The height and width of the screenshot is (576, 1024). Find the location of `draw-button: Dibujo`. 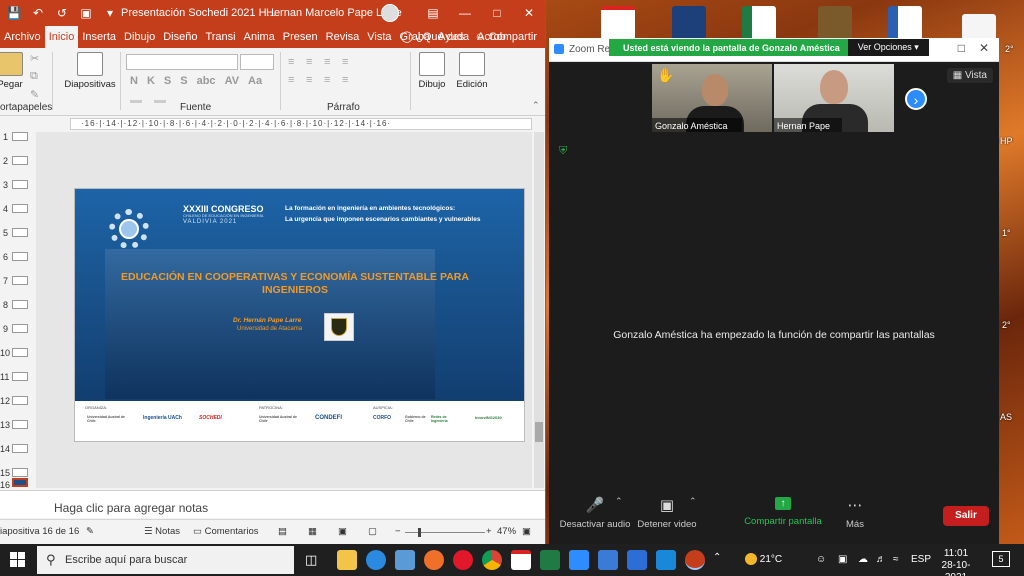

draw-button: Dibujo is located at coordinates (432, 71).